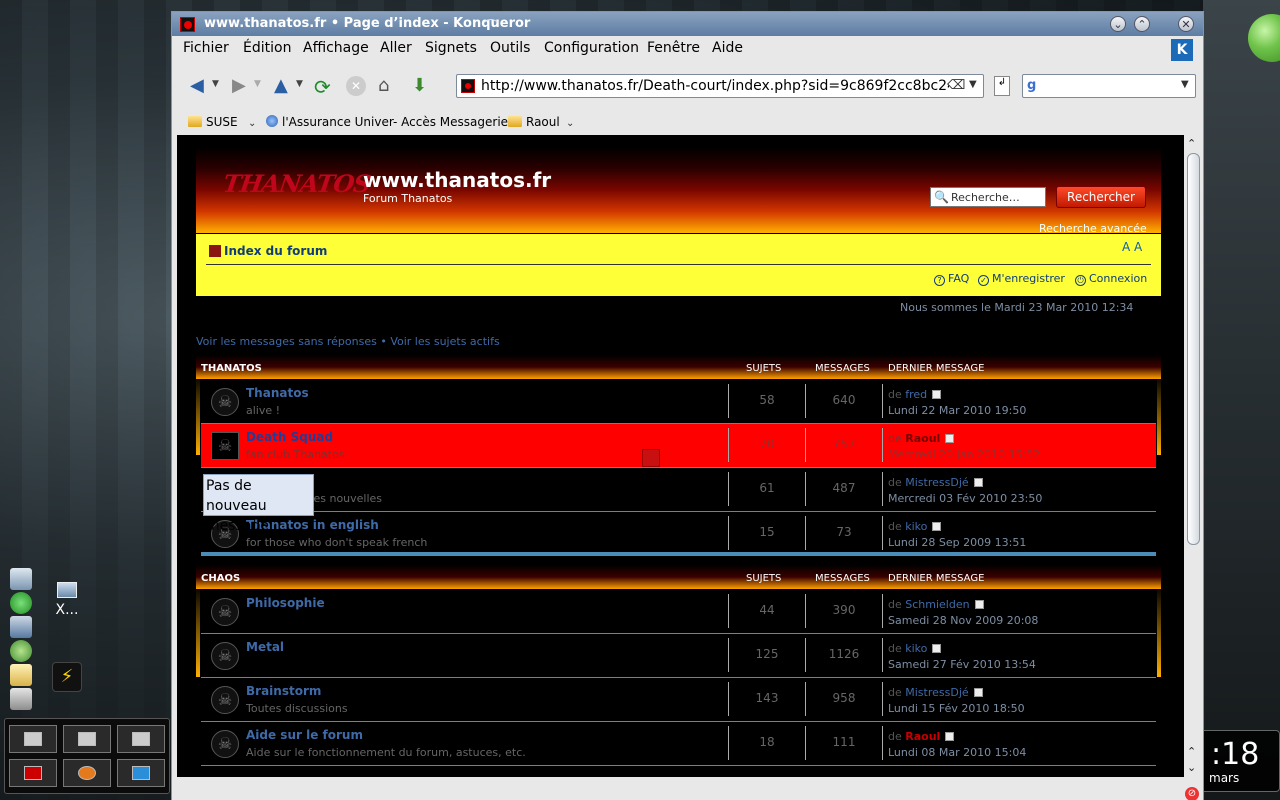 The width and height of the screenshot is (1280, 800). I want to click on clear-url-icon: ⌫, so click(956, 85).